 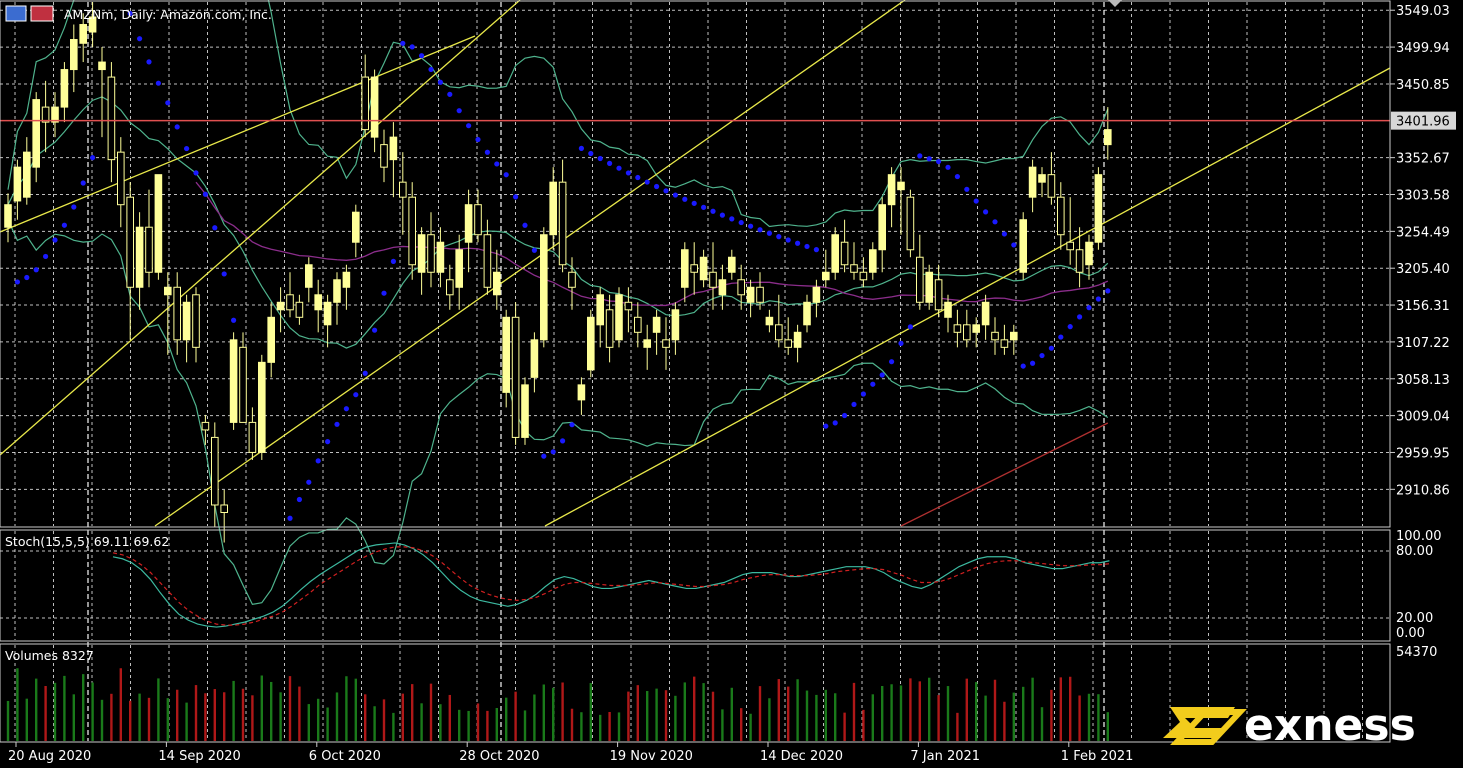 What do you see at coordinates (1423, 11) in the screenshot?
I see `axis-tick-label: 3549.03` at bounding box center [1423, 11].